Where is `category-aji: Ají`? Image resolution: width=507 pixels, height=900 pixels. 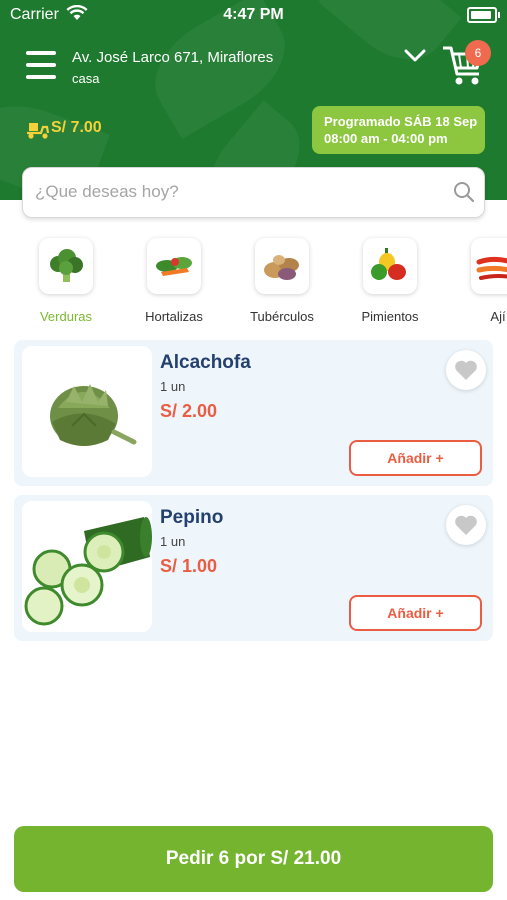 category-aji: Ají is located at coordinates (475, 278).